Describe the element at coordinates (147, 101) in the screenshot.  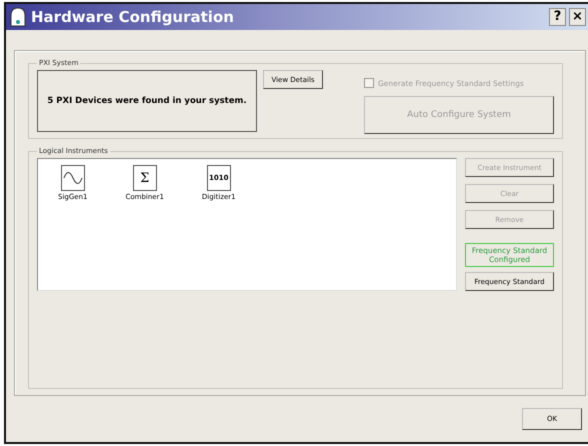
I see `status-message: 5 PXI Devices were found in your system.` at that location.